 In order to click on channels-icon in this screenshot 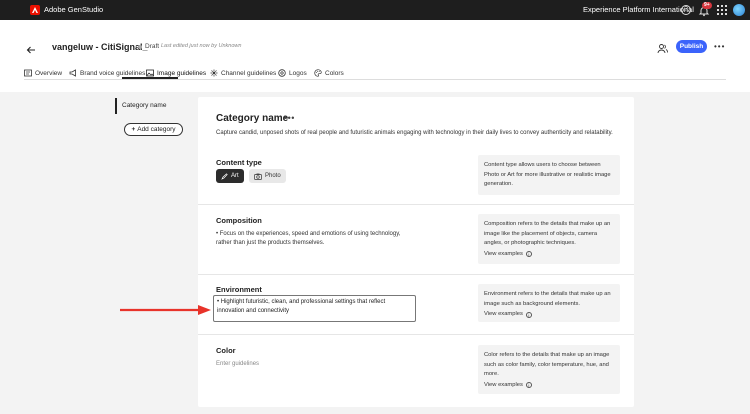, I will do `click(214, 73)`.